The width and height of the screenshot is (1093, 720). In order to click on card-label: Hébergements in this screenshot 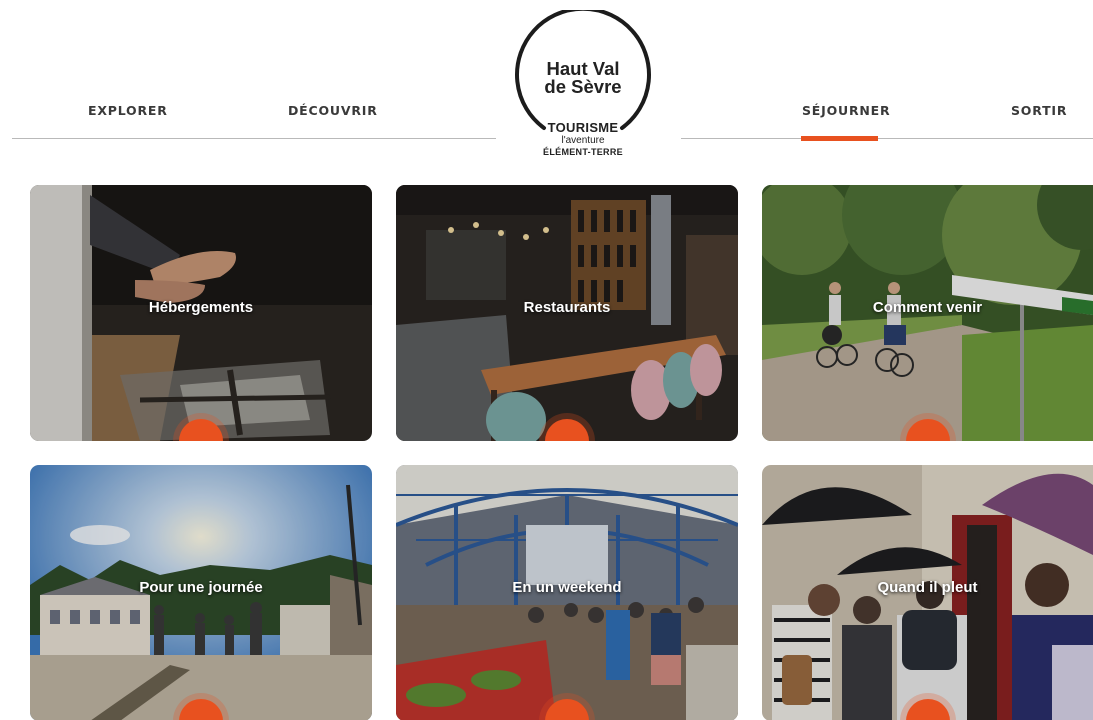, I will do `click(201, 307)`.